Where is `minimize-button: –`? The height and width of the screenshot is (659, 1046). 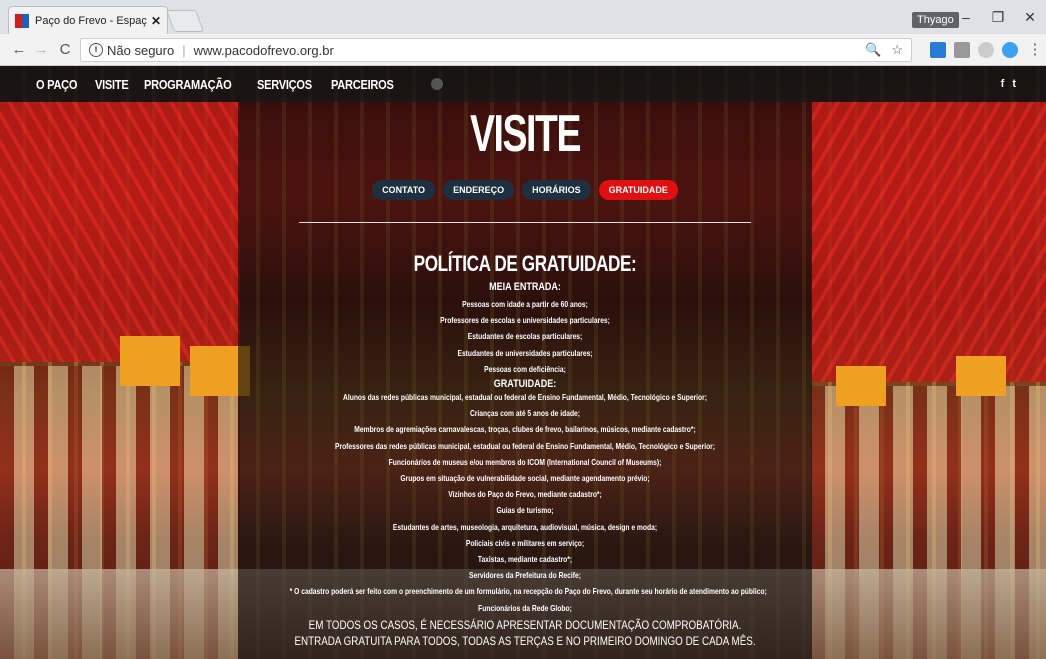
minimize-button: – is located at coordinates (966, 17).